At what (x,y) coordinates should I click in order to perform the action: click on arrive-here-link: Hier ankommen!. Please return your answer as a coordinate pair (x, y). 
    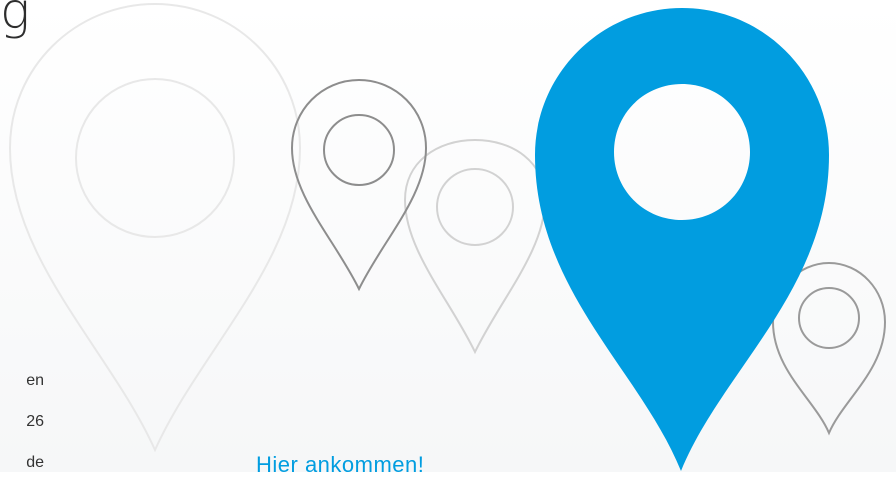
    Looking at the image, I should click on (340, 465).